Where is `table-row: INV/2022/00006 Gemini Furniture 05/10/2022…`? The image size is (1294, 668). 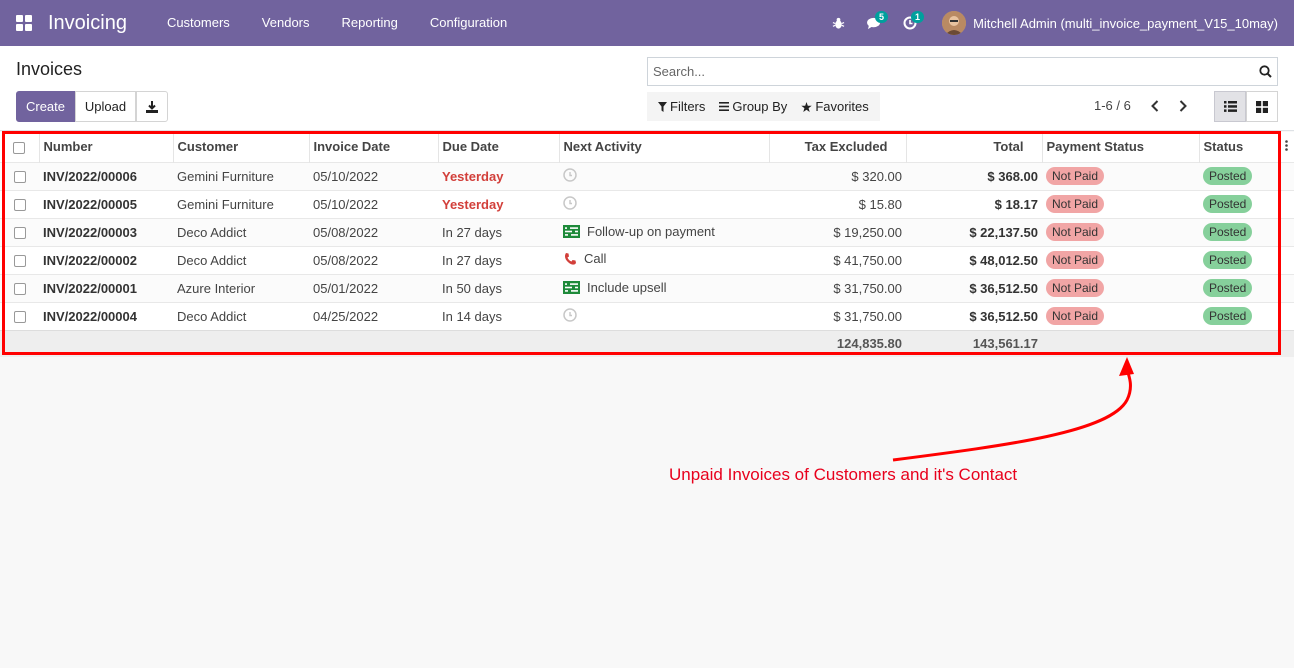 table-row: INV/2022/00006 Gemini Furniture 05/10/2022… is located at coordinates (647, 175).